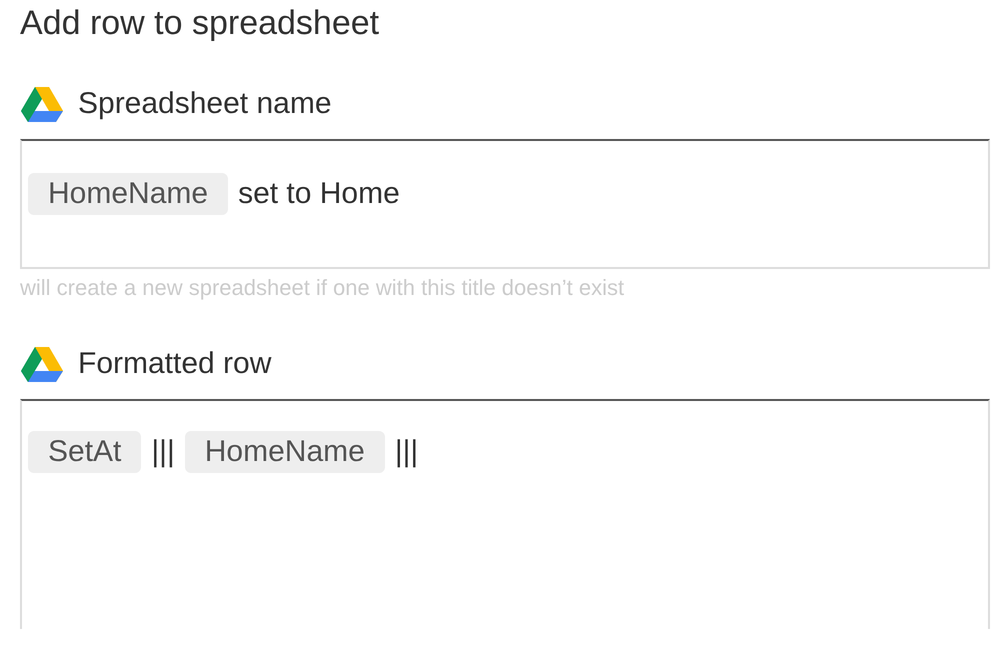 The height and width of the screenshot is (646, 1000). Describe the element at coordinates (319, 194) in the screenshot. I see `field-text: set to Home` at that location.